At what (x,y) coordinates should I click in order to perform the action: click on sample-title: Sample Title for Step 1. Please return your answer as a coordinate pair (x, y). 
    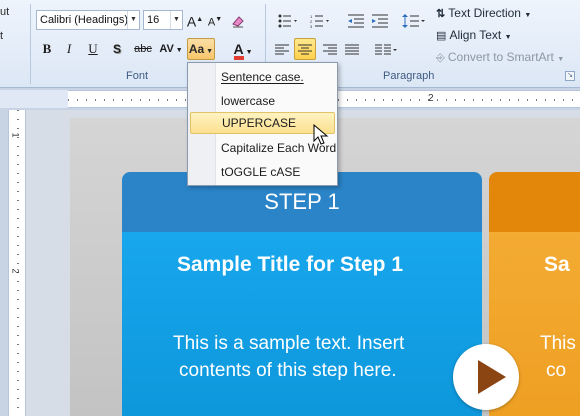
    Looking at the image, I should click on (290, 264).